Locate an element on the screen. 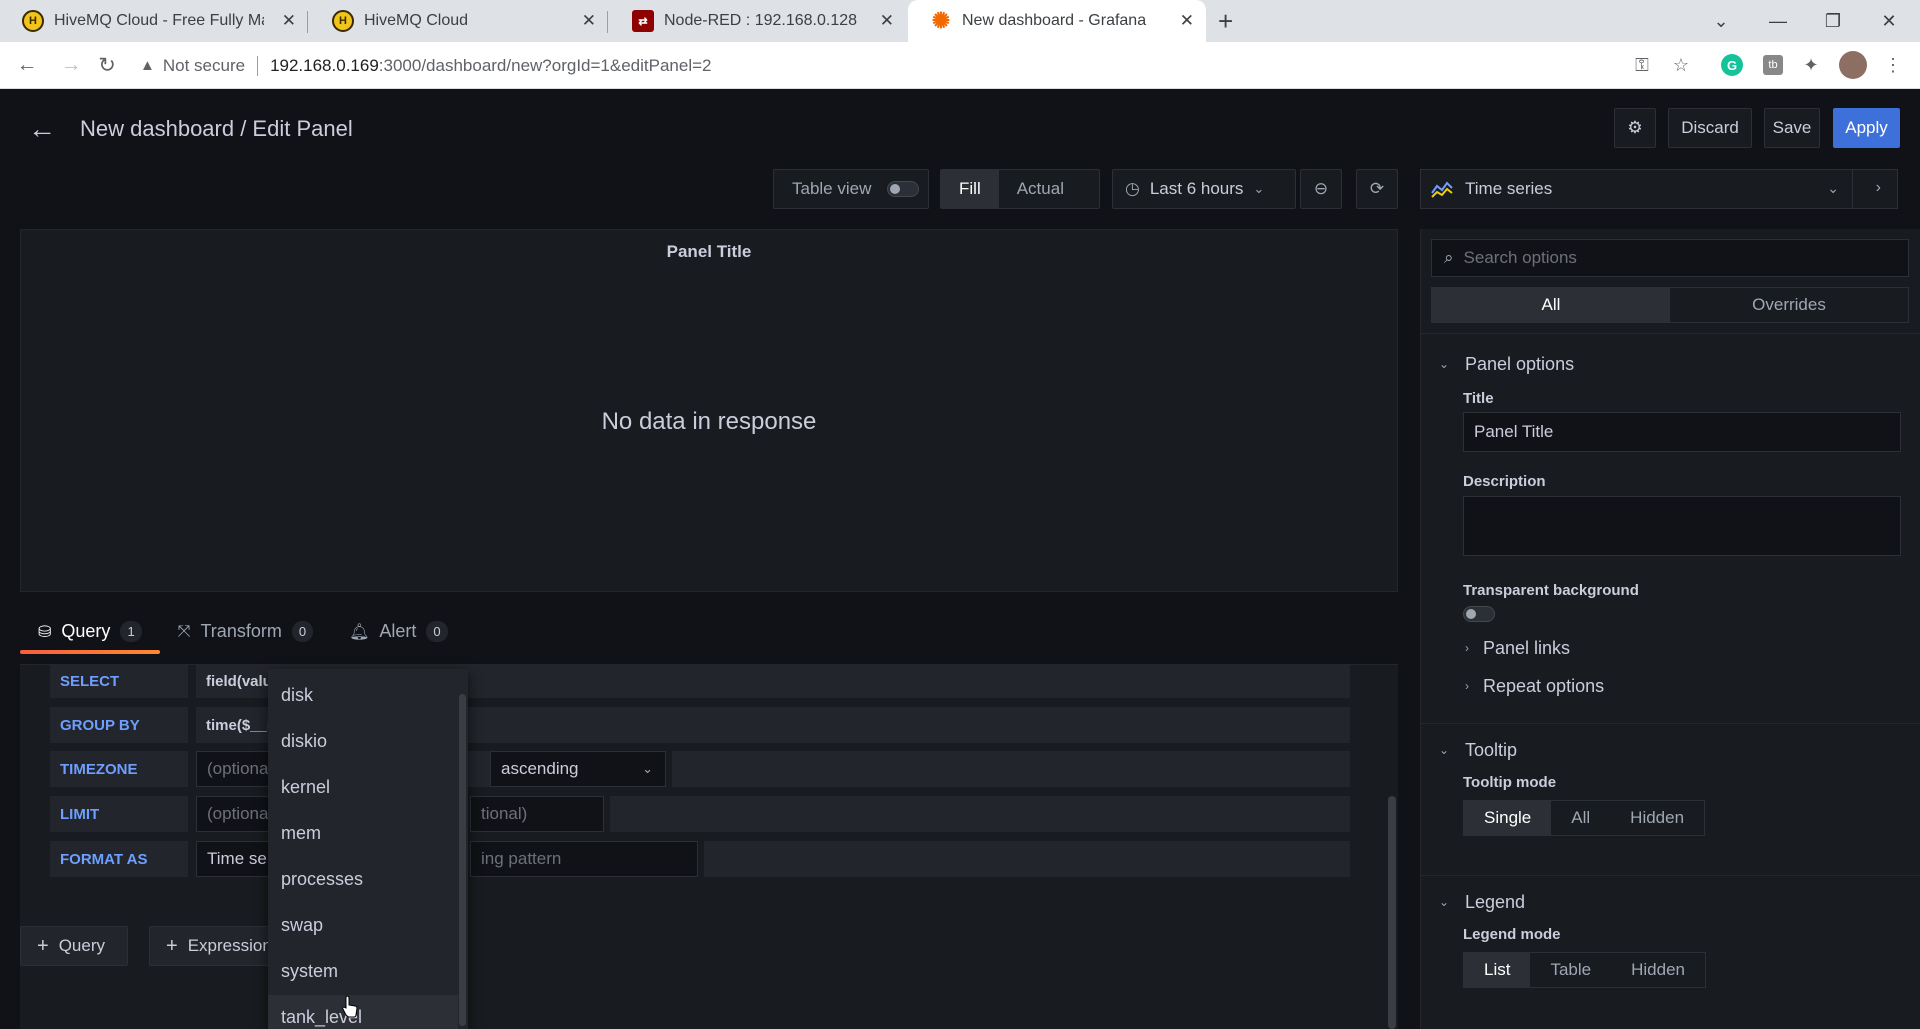 Image resolution: width=1920 pixels, height=1029 pixels. search-options-input: ⌕ Search options is located at coordinates (1670, 258).